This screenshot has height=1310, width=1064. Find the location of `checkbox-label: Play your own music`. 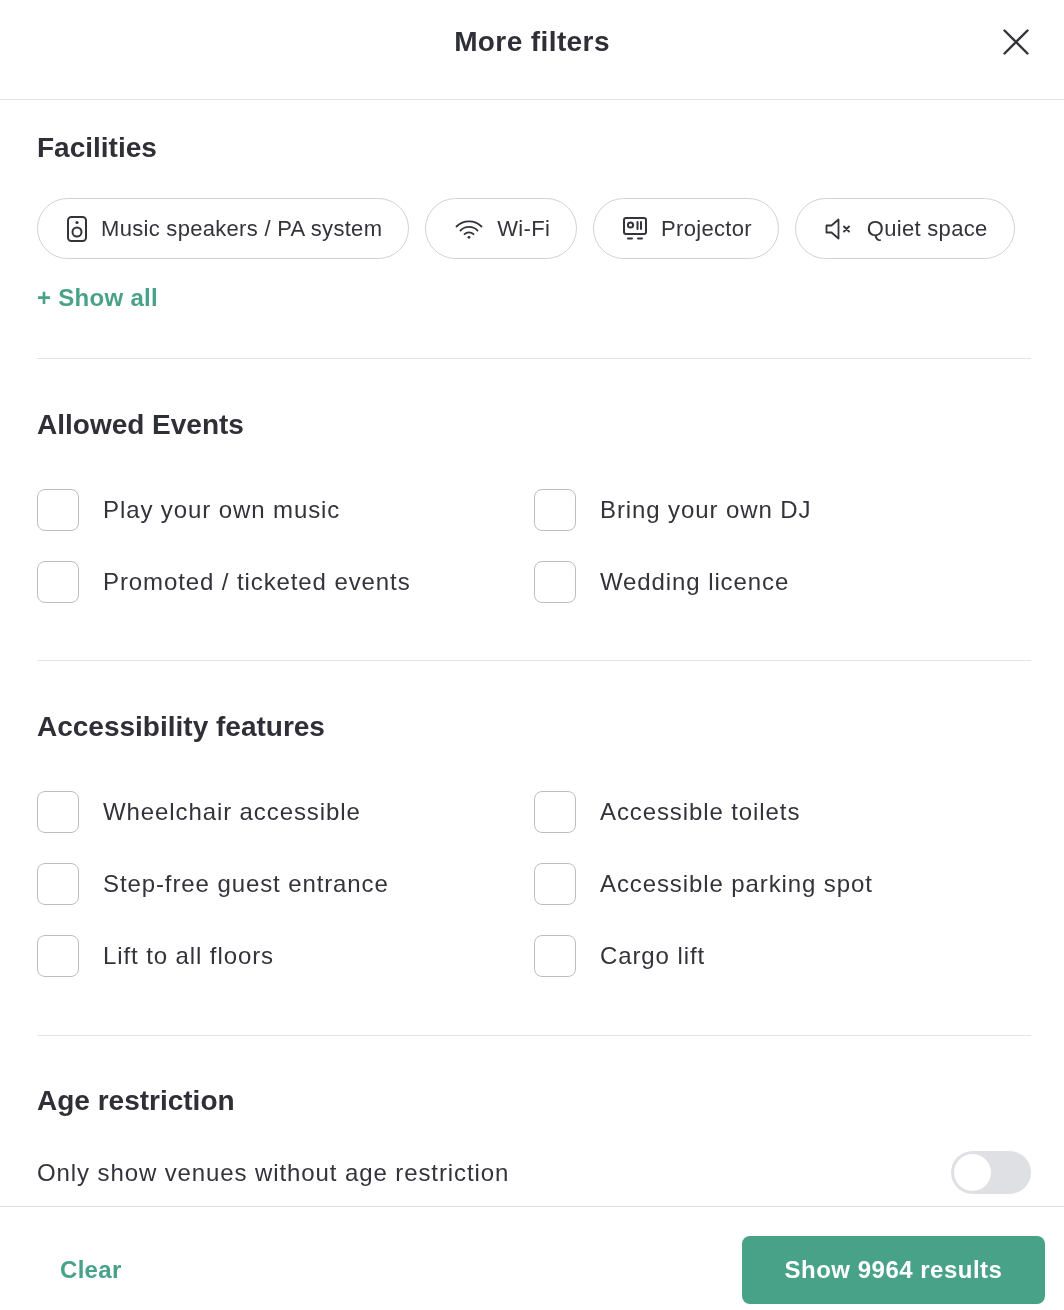

checkbox-label: Play your own music is located at coordinates (222, 510).